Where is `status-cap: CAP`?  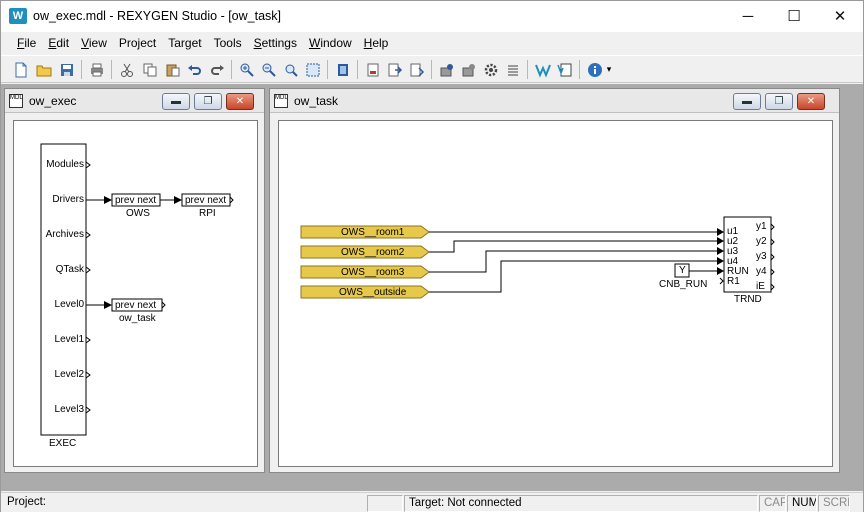 status-cap: CAP is located at coordinates (772, 503).